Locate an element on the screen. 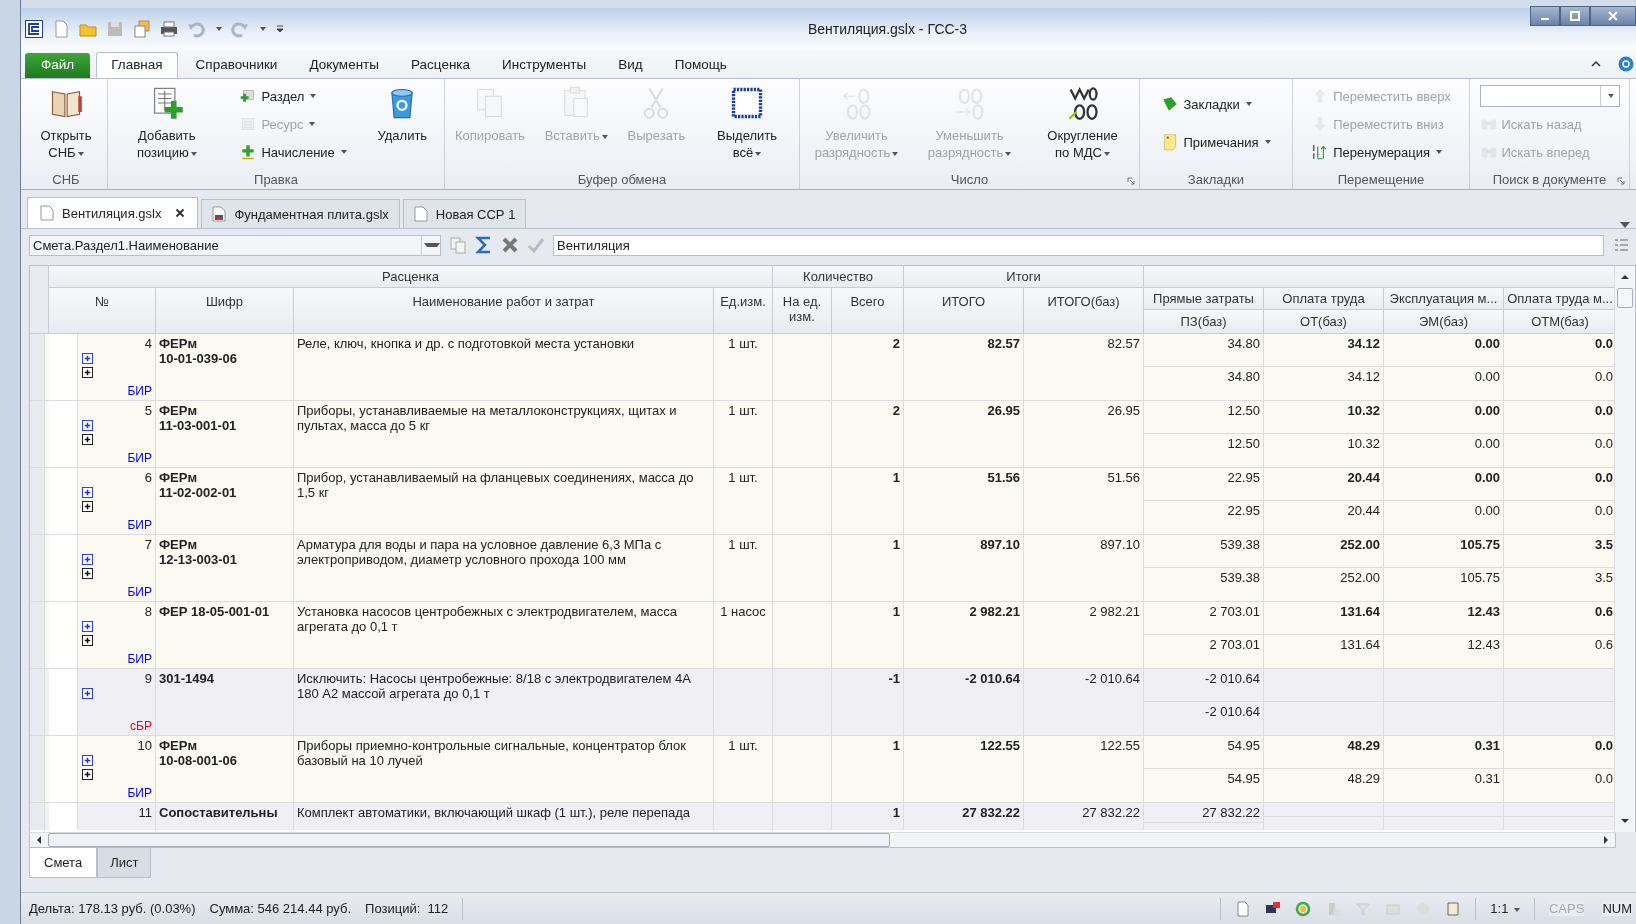 Image resolution: width=1636 pixels, height=924 pixels. ribbon-tab: Инструменты is located at coordinates (544, 65).